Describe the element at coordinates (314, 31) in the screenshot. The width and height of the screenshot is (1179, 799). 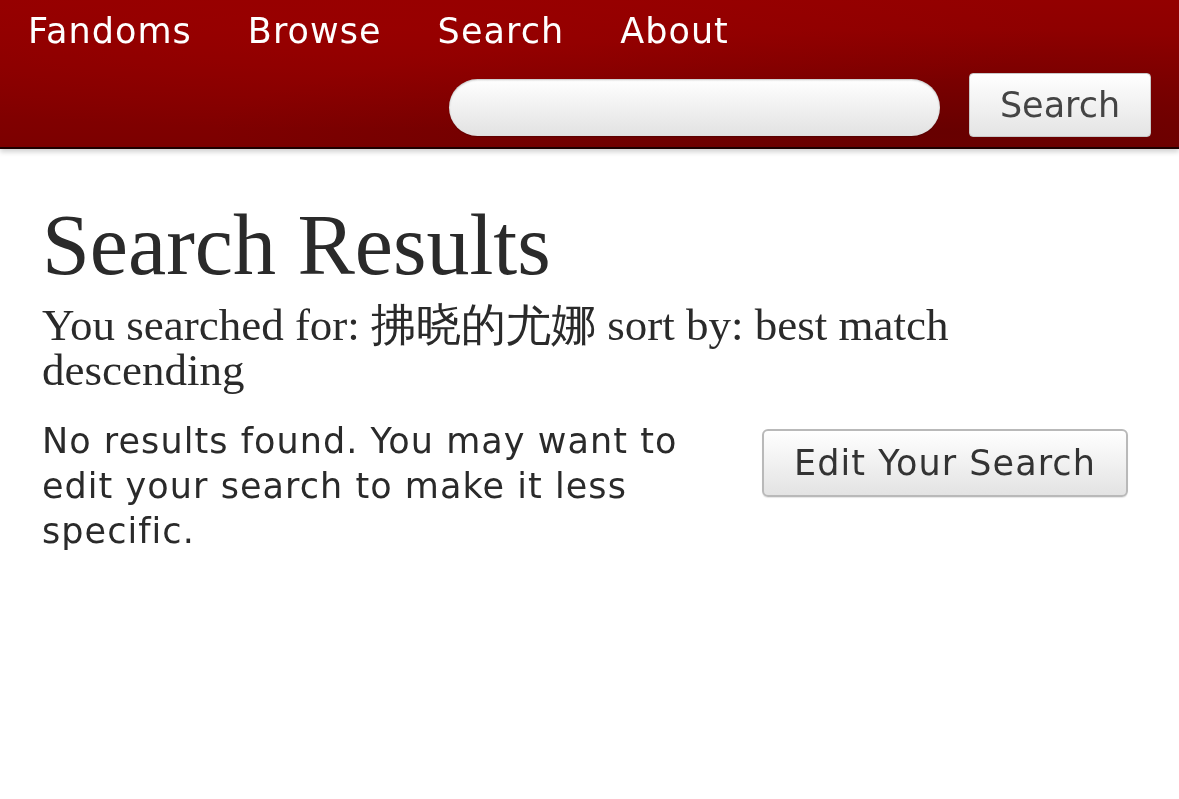
I see `nav-link: Browse` at that location.